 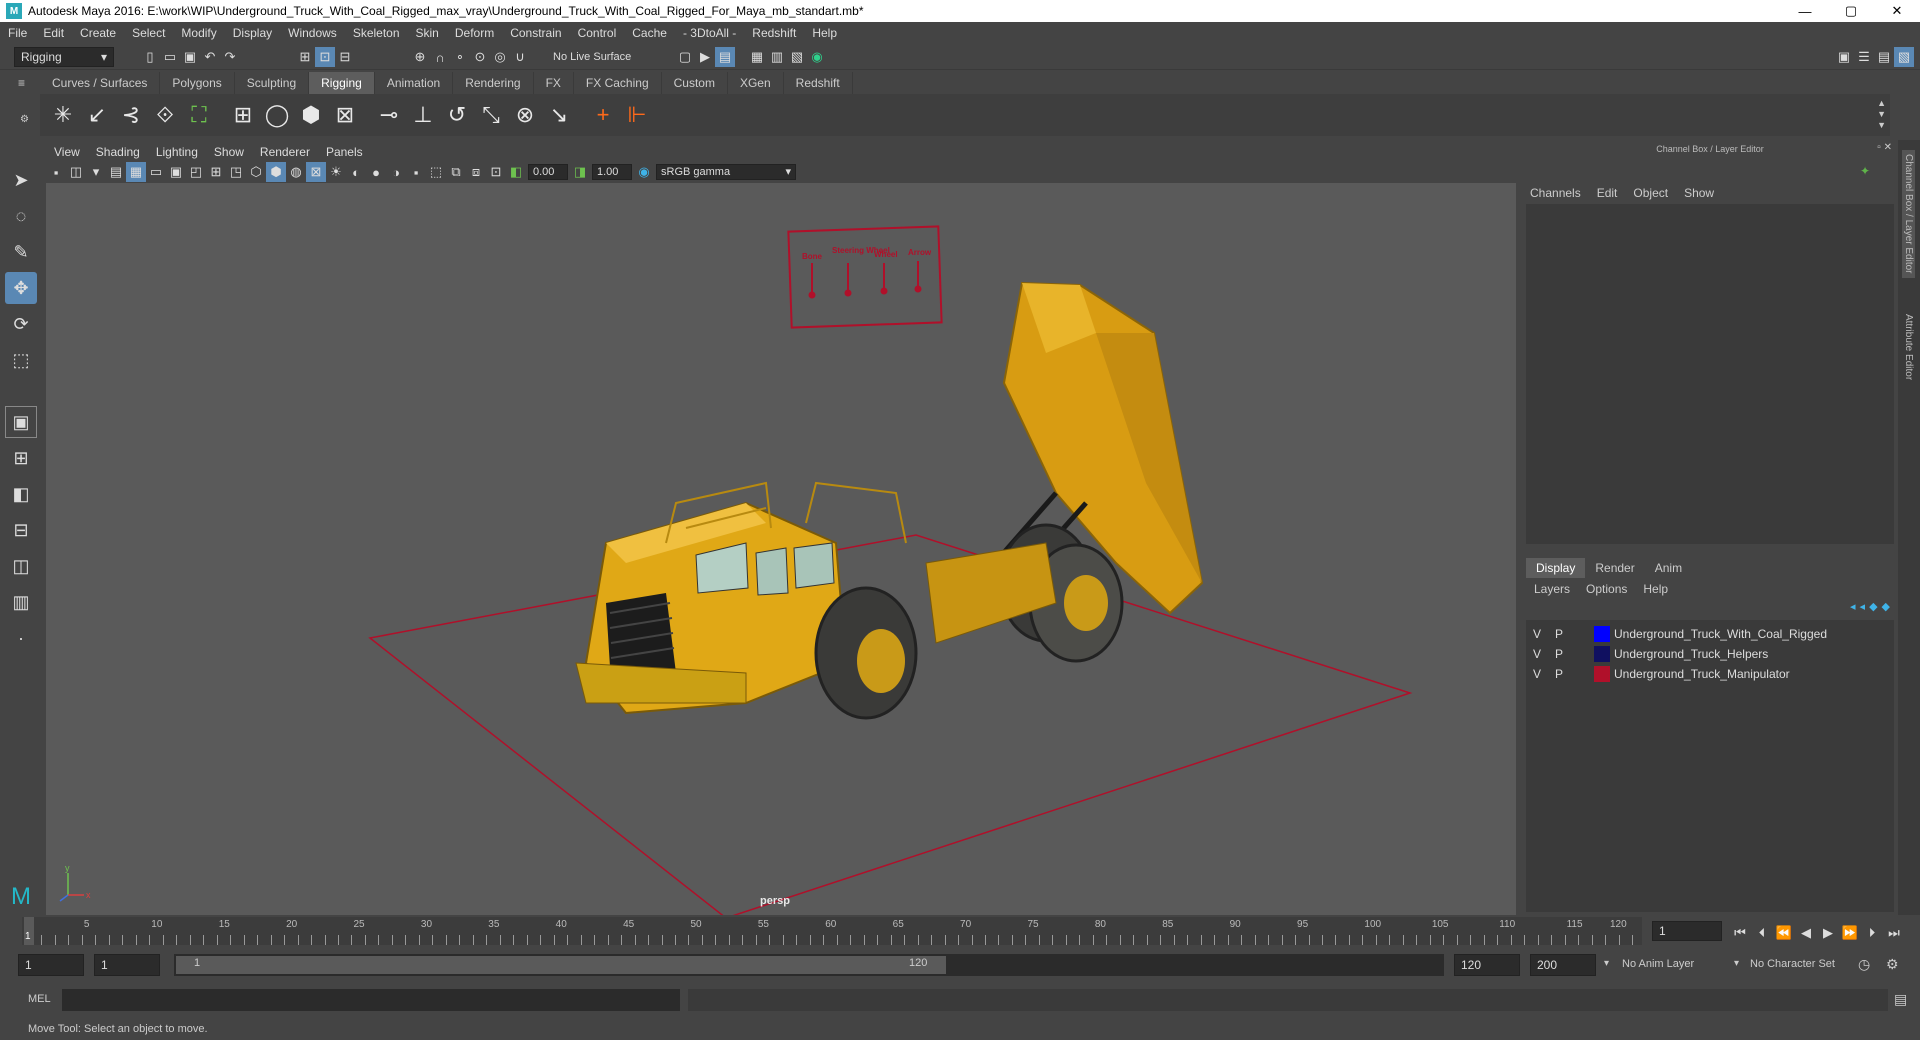 I want to click on layer-menu-options: Options, so click(x=1606, y=589).